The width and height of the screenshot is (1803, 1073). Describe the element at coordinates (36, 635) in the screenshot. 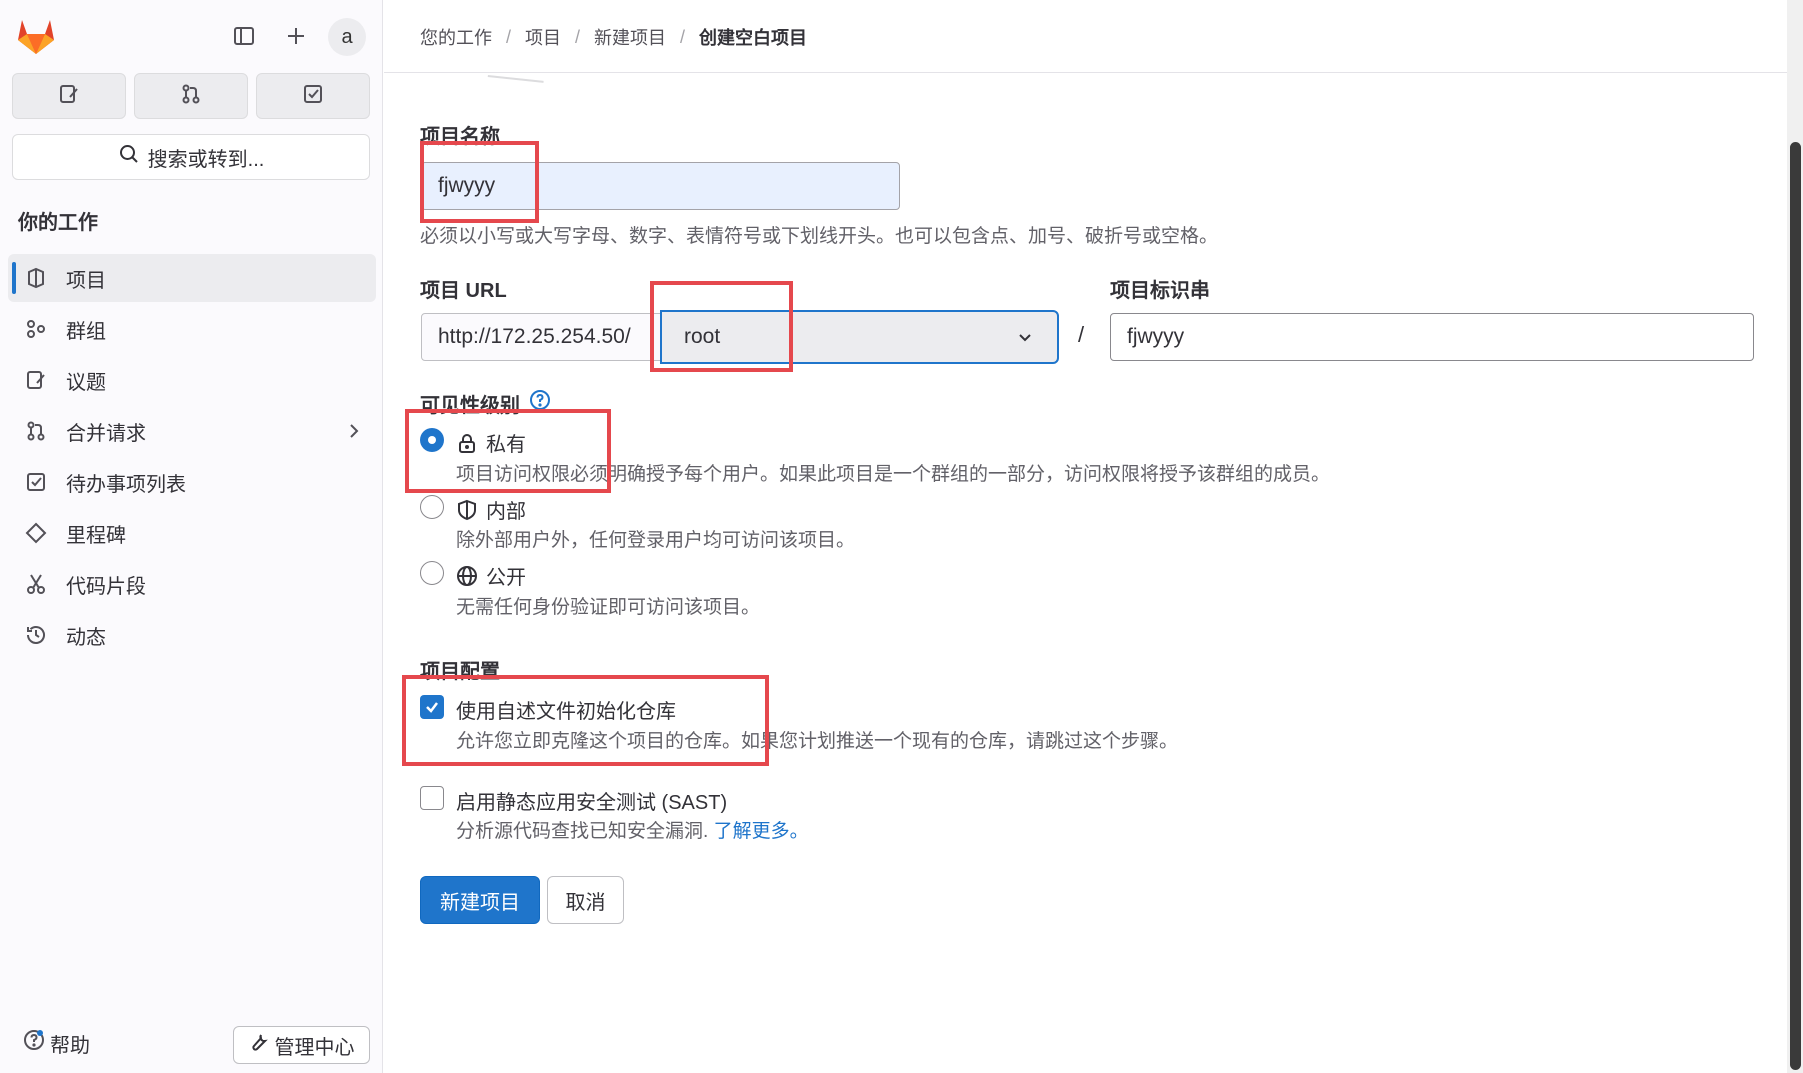

I see `history-icon` at that location.